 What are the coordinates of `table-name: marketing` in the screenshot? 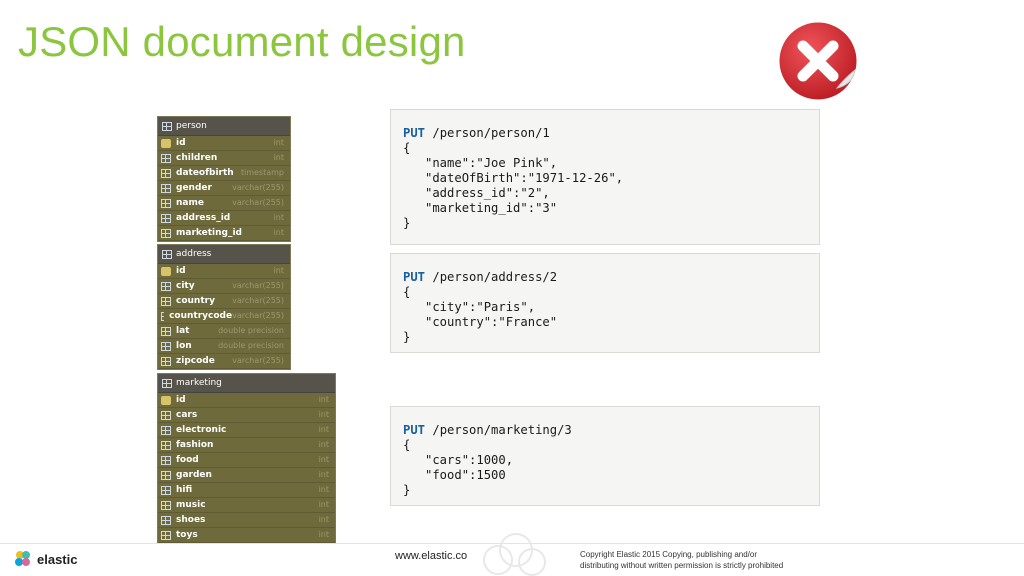 It's located at (199, 383).